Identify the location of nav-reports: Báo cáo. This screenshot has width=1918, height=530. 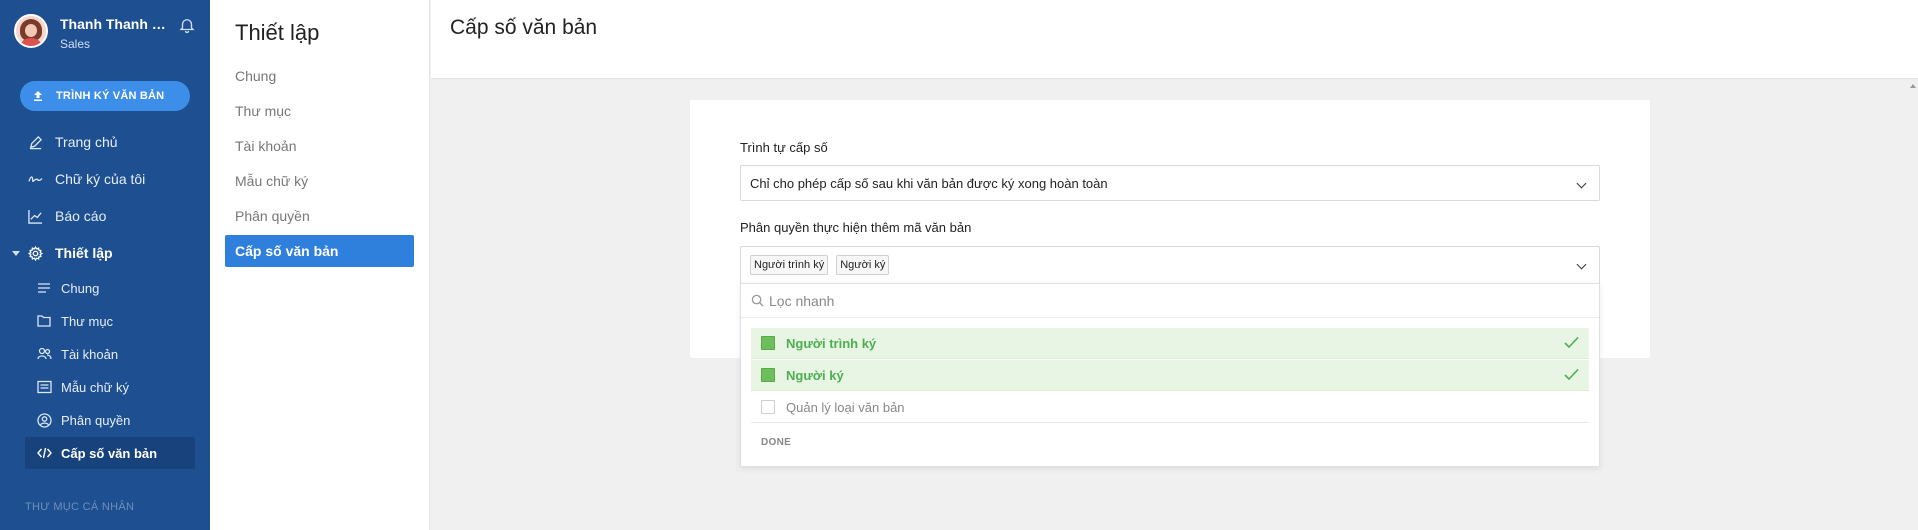
(105, 216).